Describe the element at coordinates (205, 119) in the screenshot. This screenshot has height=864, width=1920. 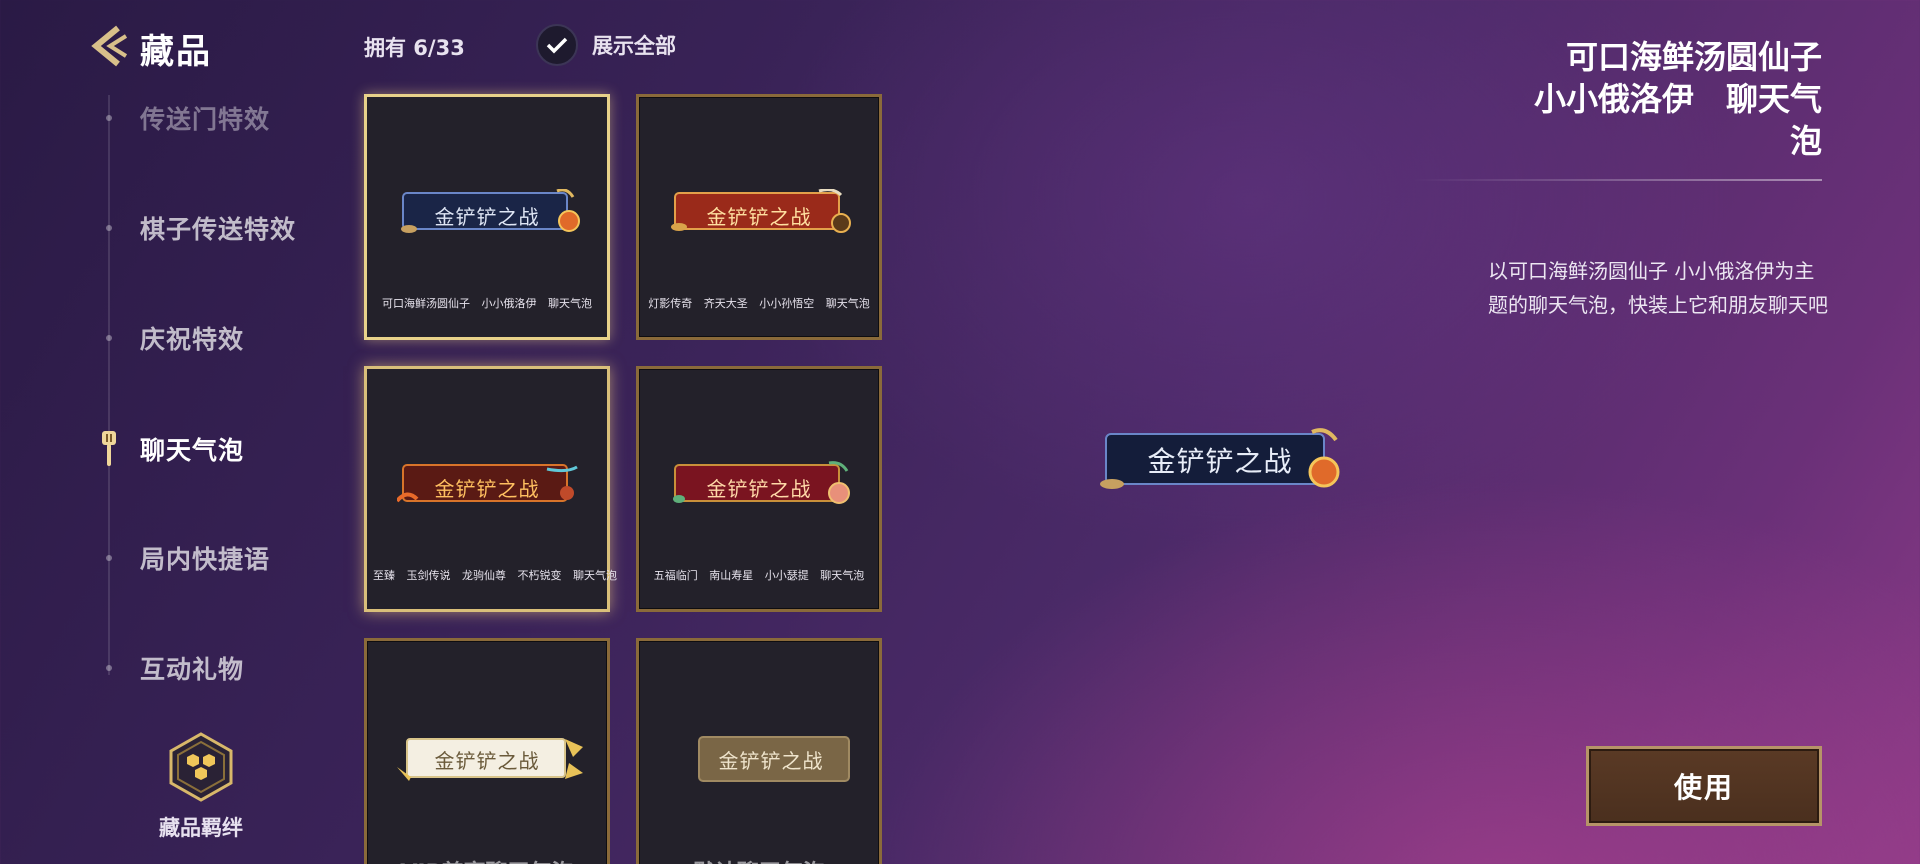
I see `nav-label: 传送门特效` at that location.